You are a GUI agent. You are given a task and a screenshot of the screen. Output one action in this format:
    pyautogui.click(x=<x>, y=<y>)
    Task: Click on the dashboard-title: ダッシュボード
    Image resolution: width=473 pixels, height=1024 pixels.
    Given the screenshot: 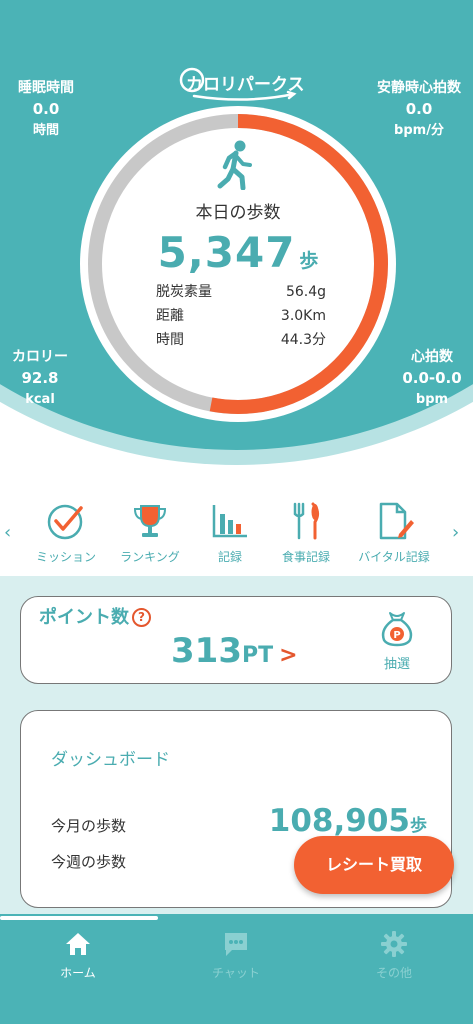 What is the action you would take?
    pyautogui.click(x=110, y=760)
    